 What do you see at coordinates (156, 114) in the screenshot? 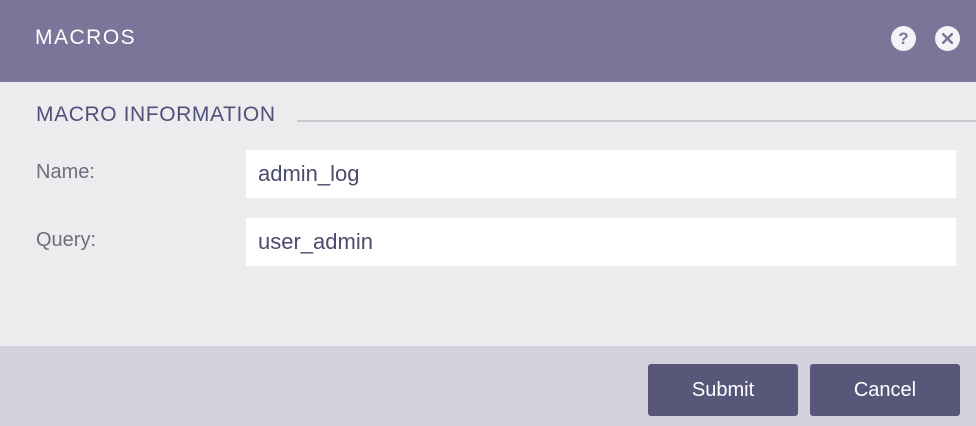
I see `section-title: MACRO INFORMATION` at bounding box center [156, 114].